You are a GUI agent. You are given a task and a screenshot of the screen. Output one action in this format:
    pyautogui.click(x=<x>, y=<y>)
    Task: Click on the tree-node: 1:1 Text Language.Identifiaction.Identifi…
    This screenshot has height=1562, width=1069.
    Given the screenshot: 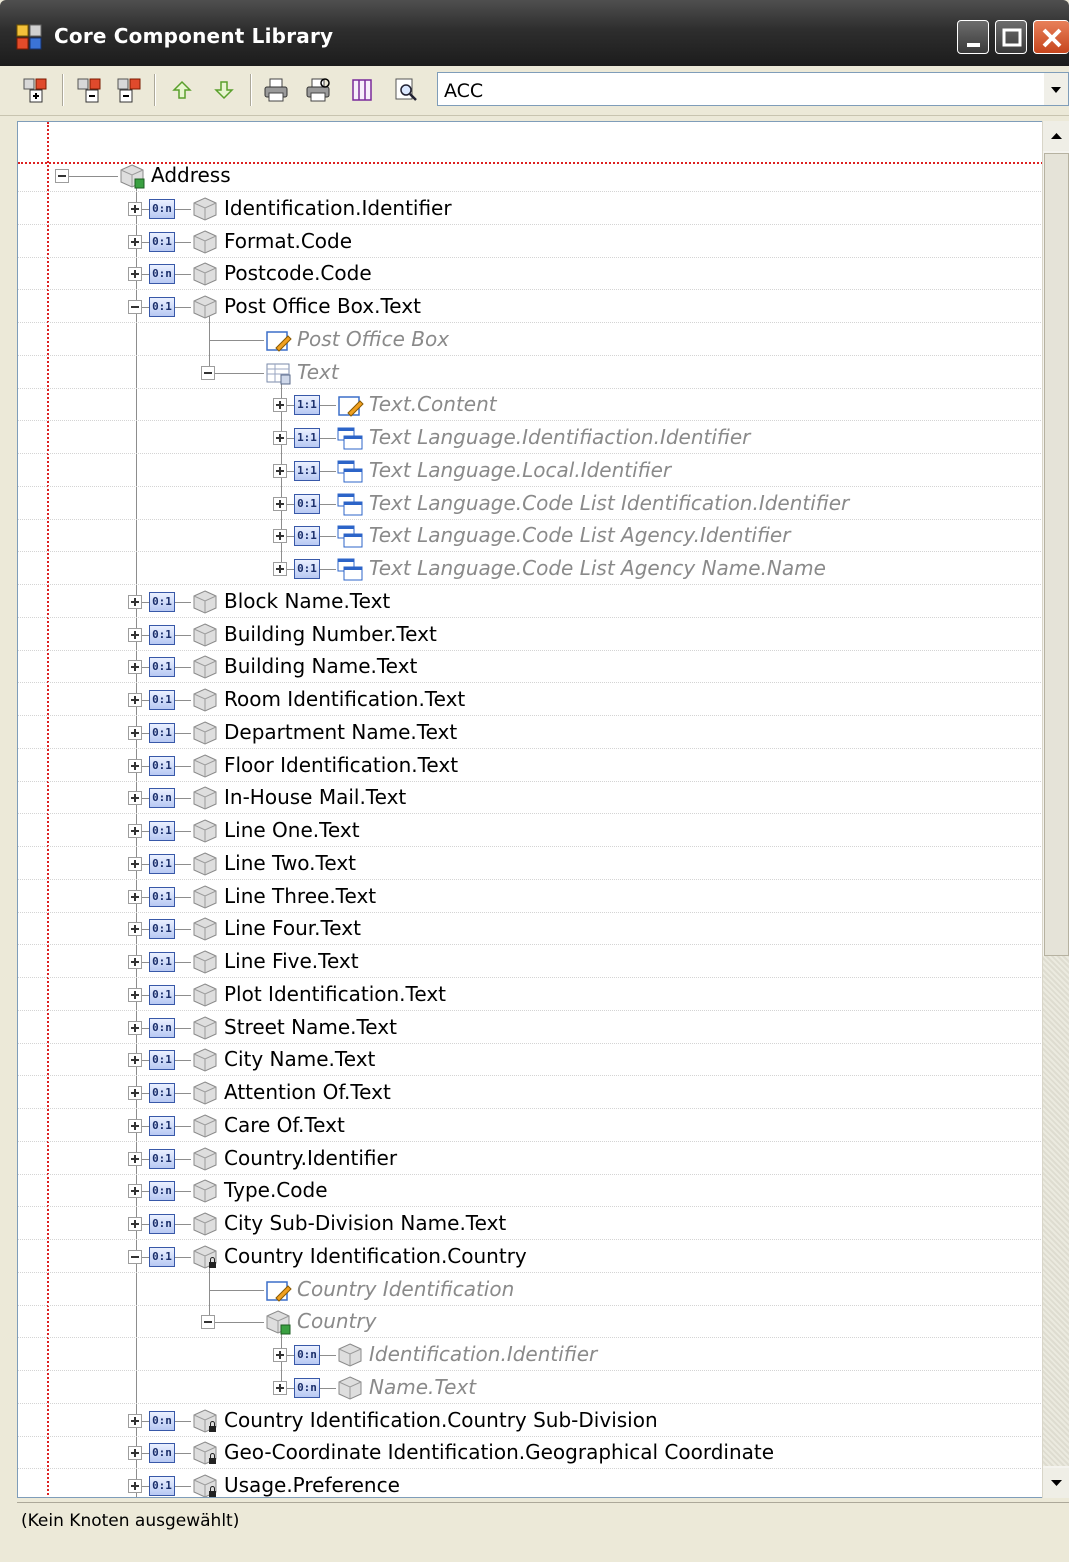 What is the action you would take?
    pyautogui.click(x=530, y=438)
    